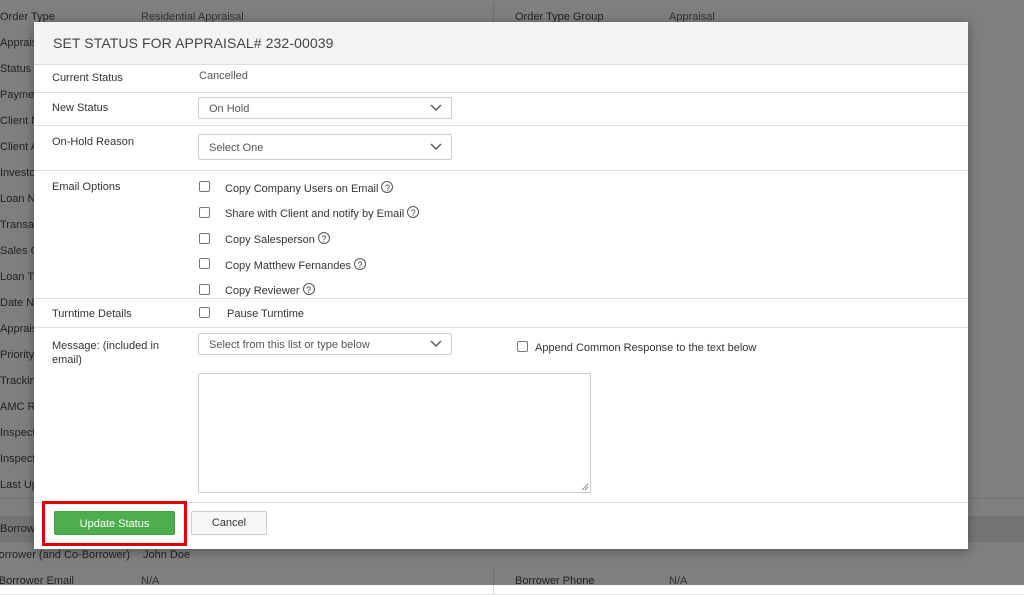 The width and height of the screenshot is (1024, 595). I want to click on new-status-selected: On Hold, so click(229, 109).